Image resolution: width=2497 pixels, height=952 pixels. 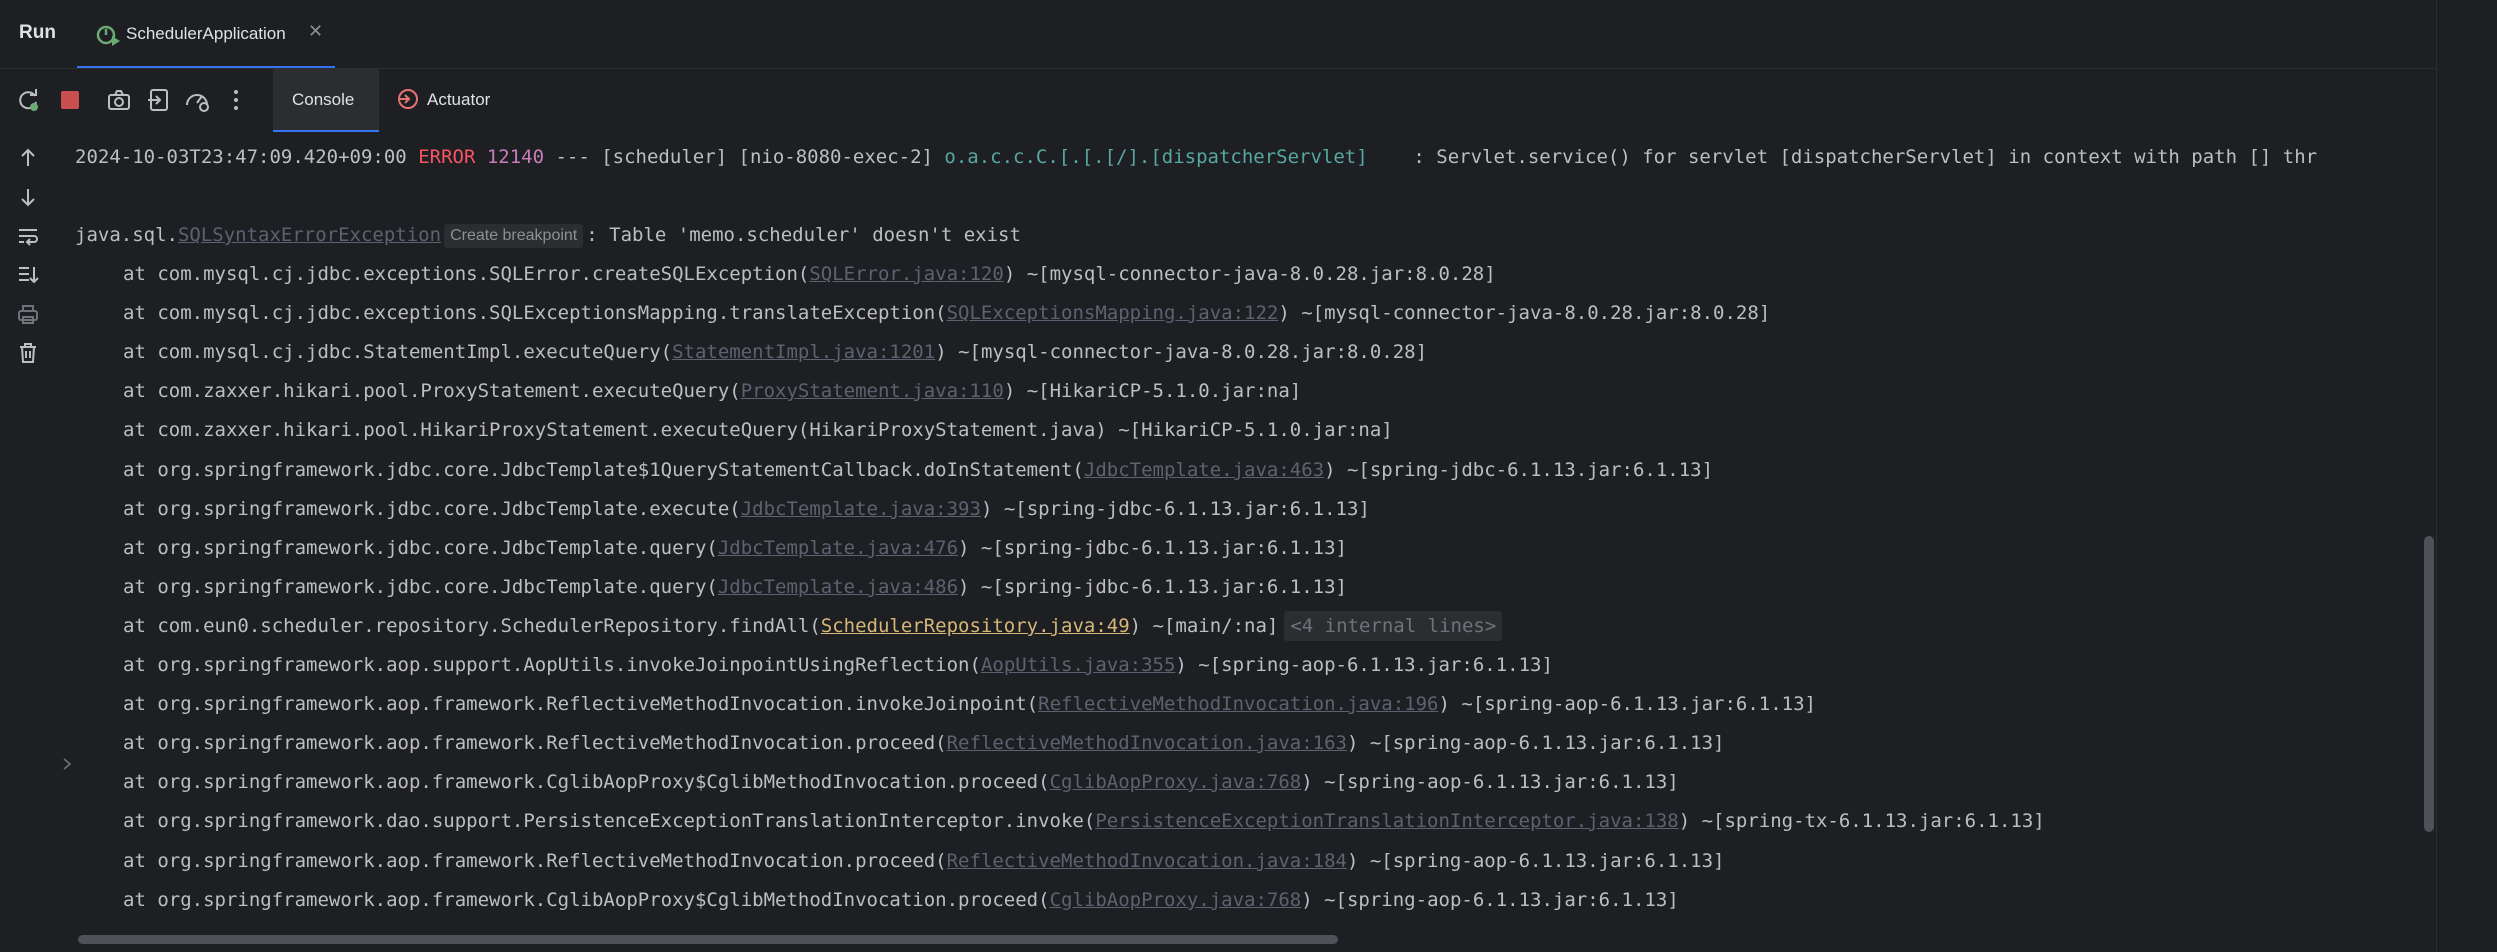 What do you see at coordinates (159, 100) in the screenshot?
I see `exit-icon` at bounding box center [159, 100].